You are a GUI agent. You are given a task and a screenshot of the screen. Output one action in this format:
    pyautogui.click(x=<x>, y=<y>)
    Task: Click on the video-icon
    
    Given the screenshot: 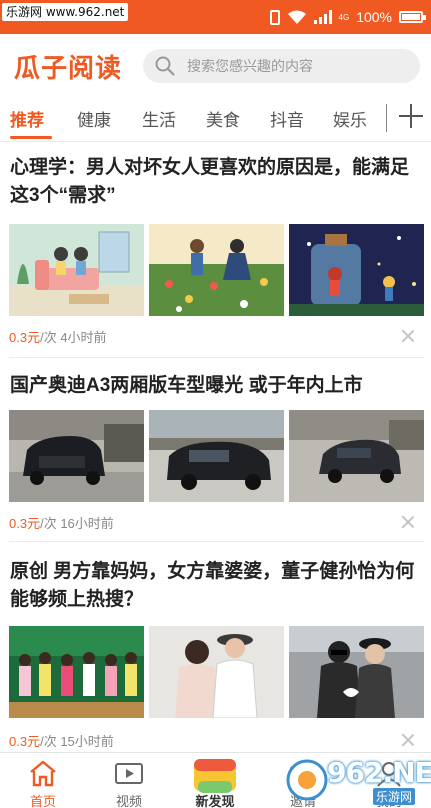 What is the action you would take?
    pyautogui.click(x=129, y=773)
    